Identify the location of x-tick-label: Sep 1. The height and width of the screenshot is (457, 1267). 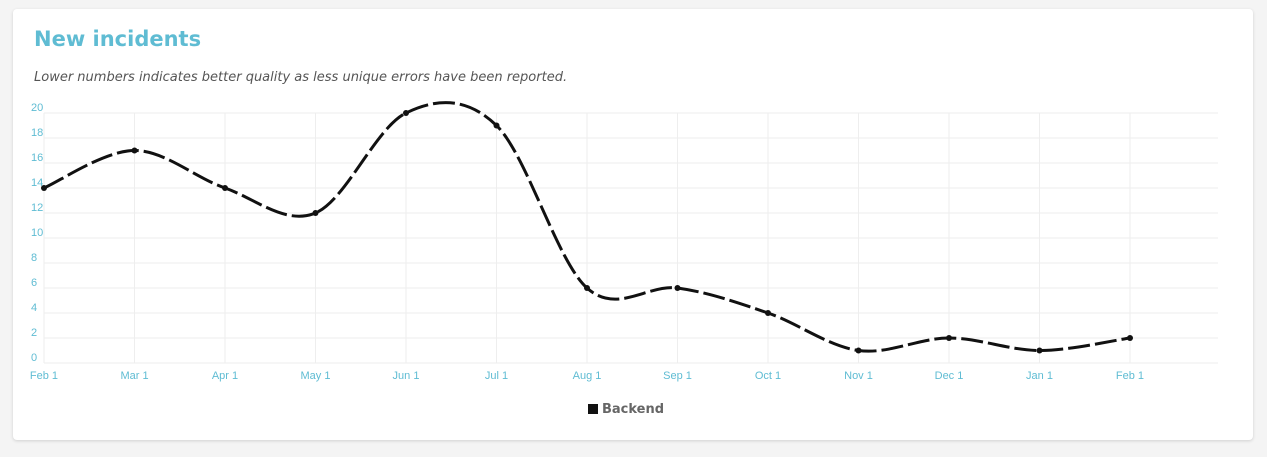
(677, 376).